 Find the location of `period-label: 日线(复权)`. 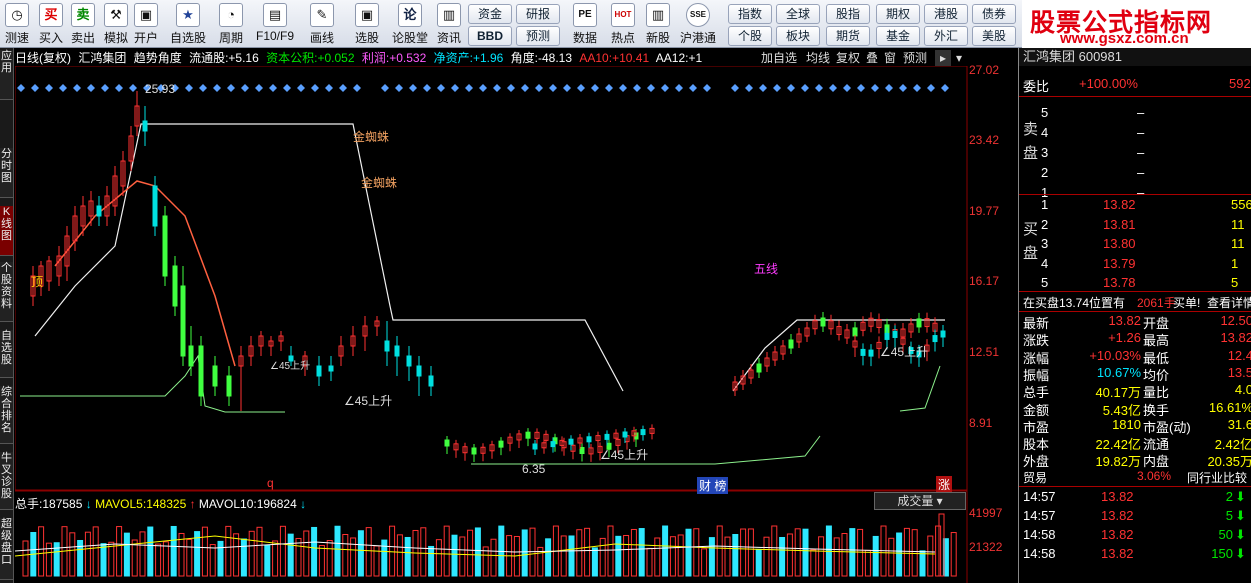

period-label: 日线(复权) is located at coordinates (43, 58).